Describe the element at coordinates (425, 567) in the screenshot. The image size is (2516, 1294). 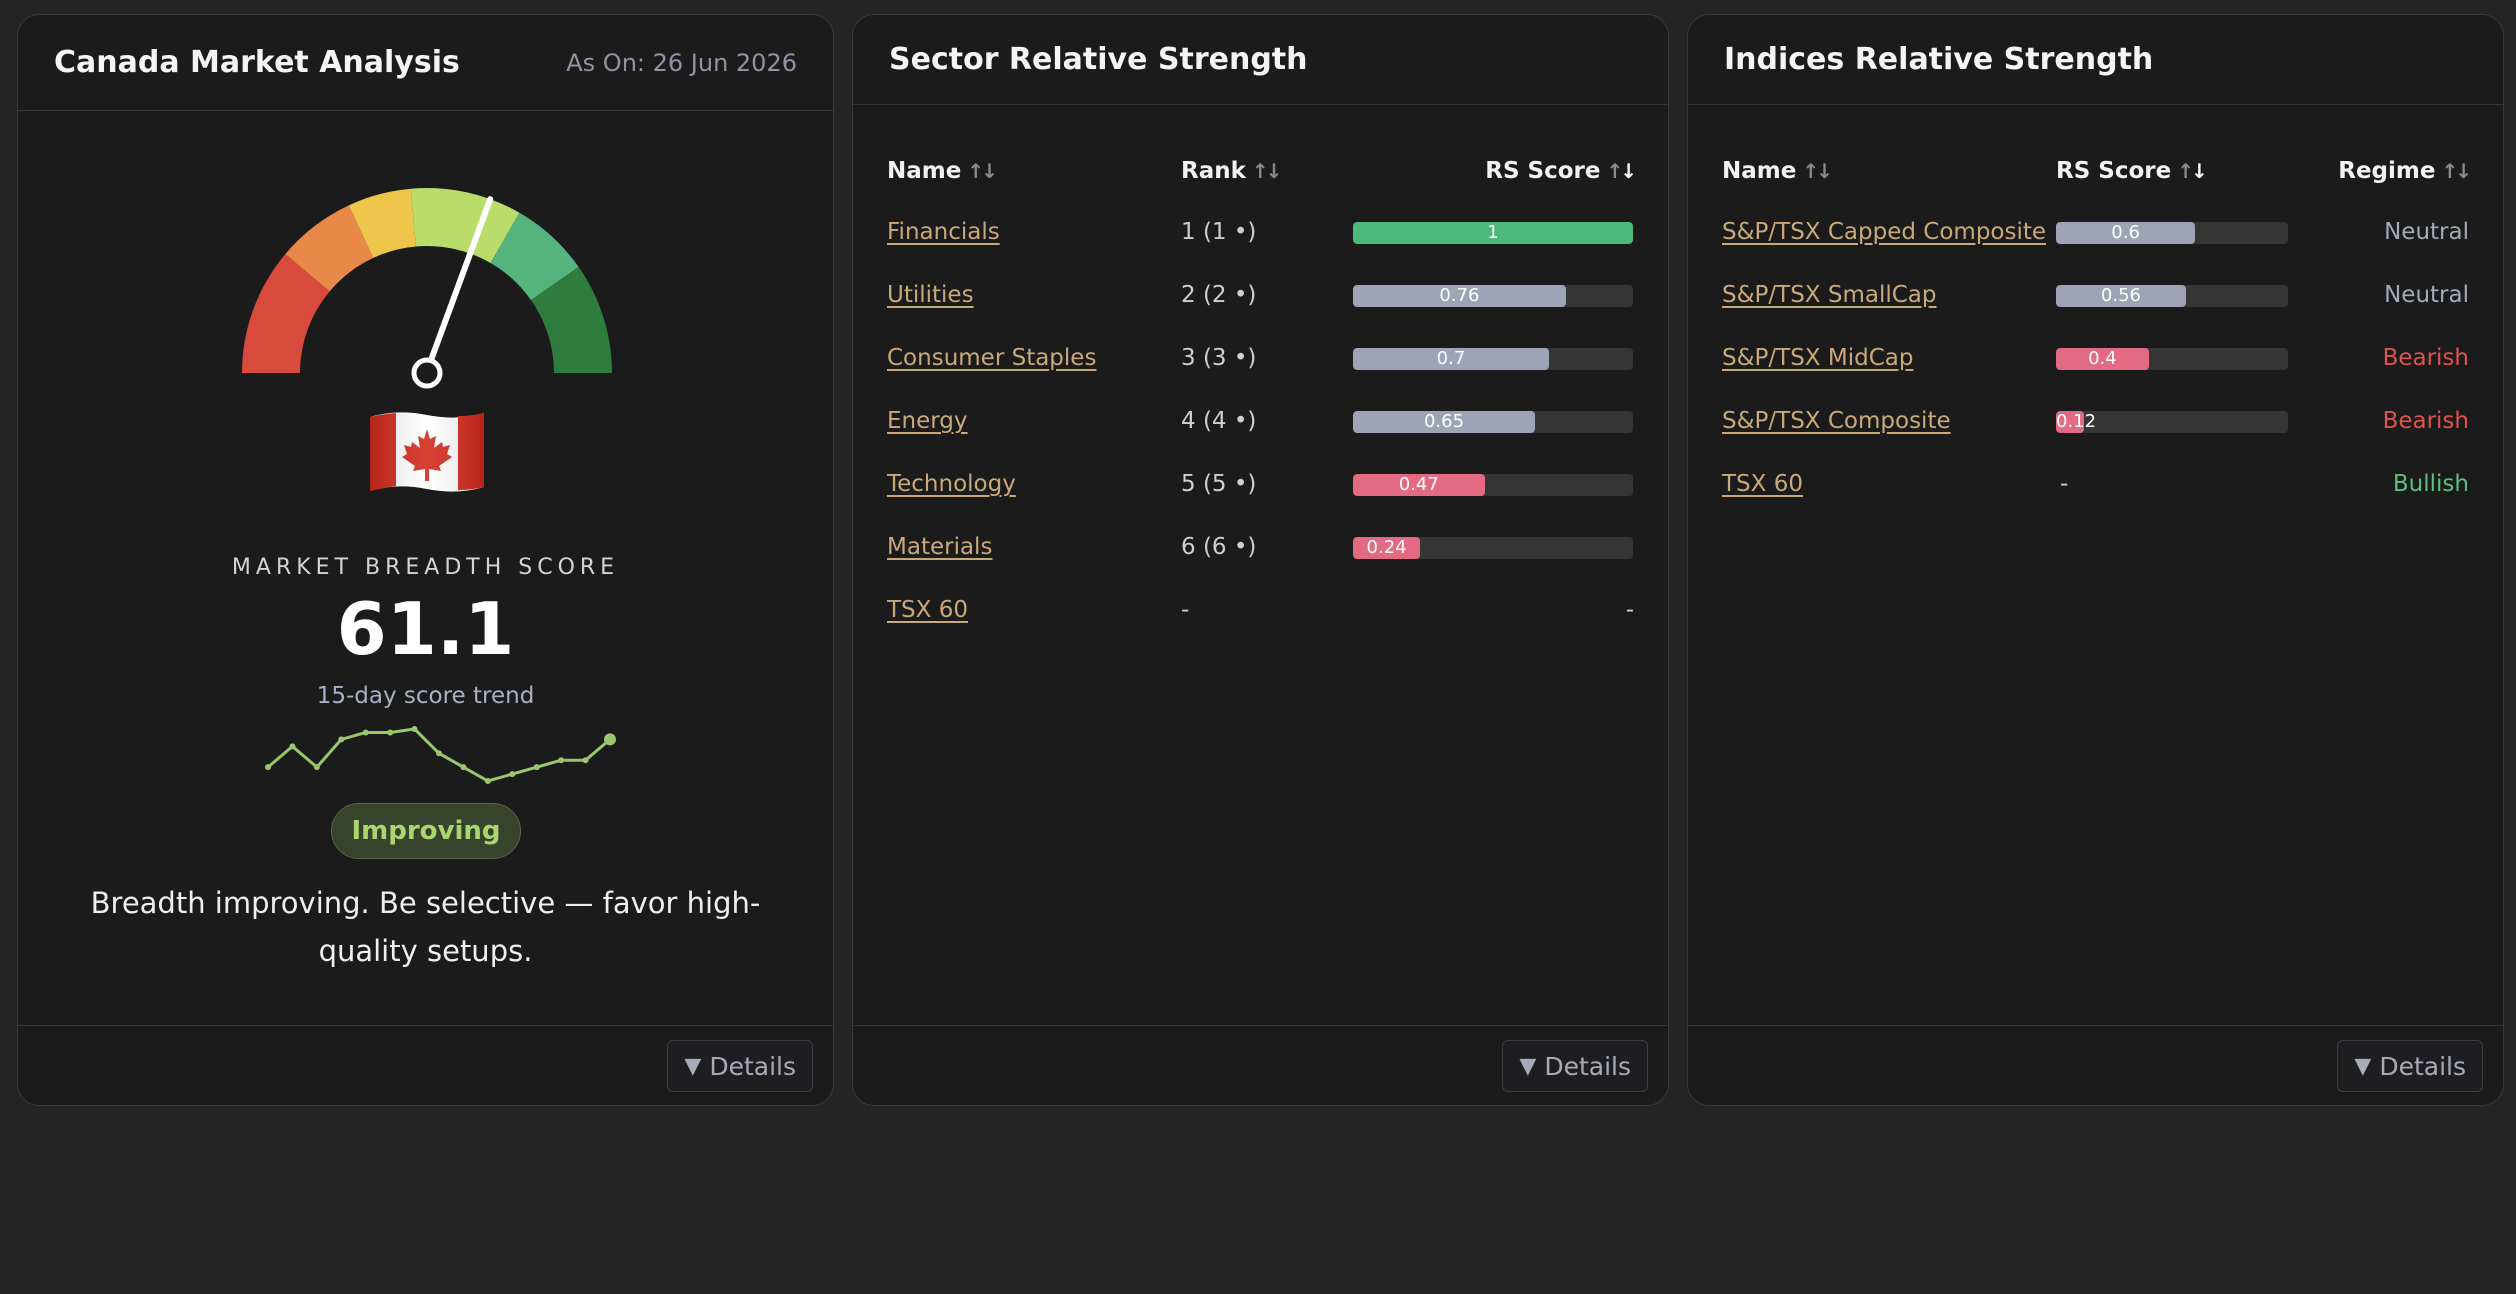
I see `market-breadth-label: MARKET BREADTH SCORE` at that location.